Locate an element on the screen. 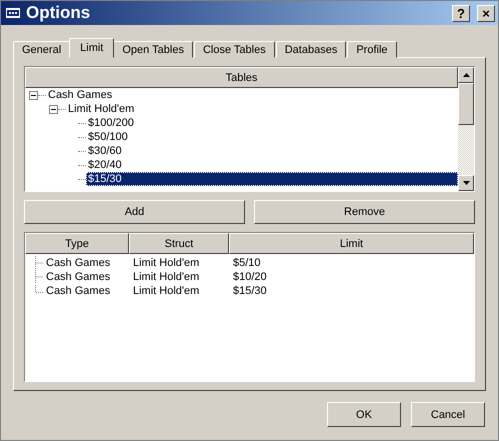 The image size is (499, 441). tree-item: Cash Games is located at coordinates (80, 95).